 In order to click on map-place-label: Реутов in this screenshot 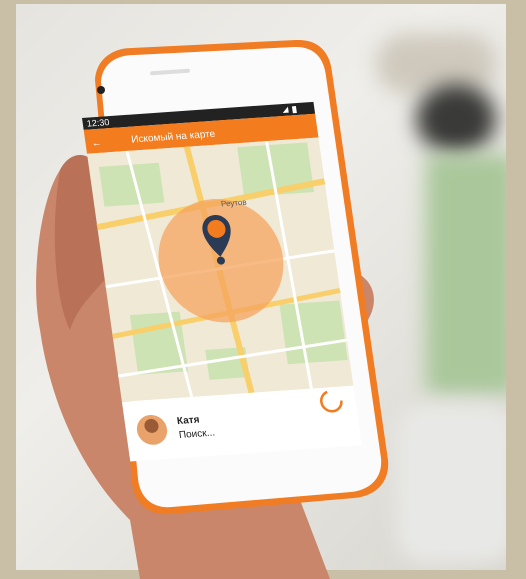, I will do `click(233, 203)`.